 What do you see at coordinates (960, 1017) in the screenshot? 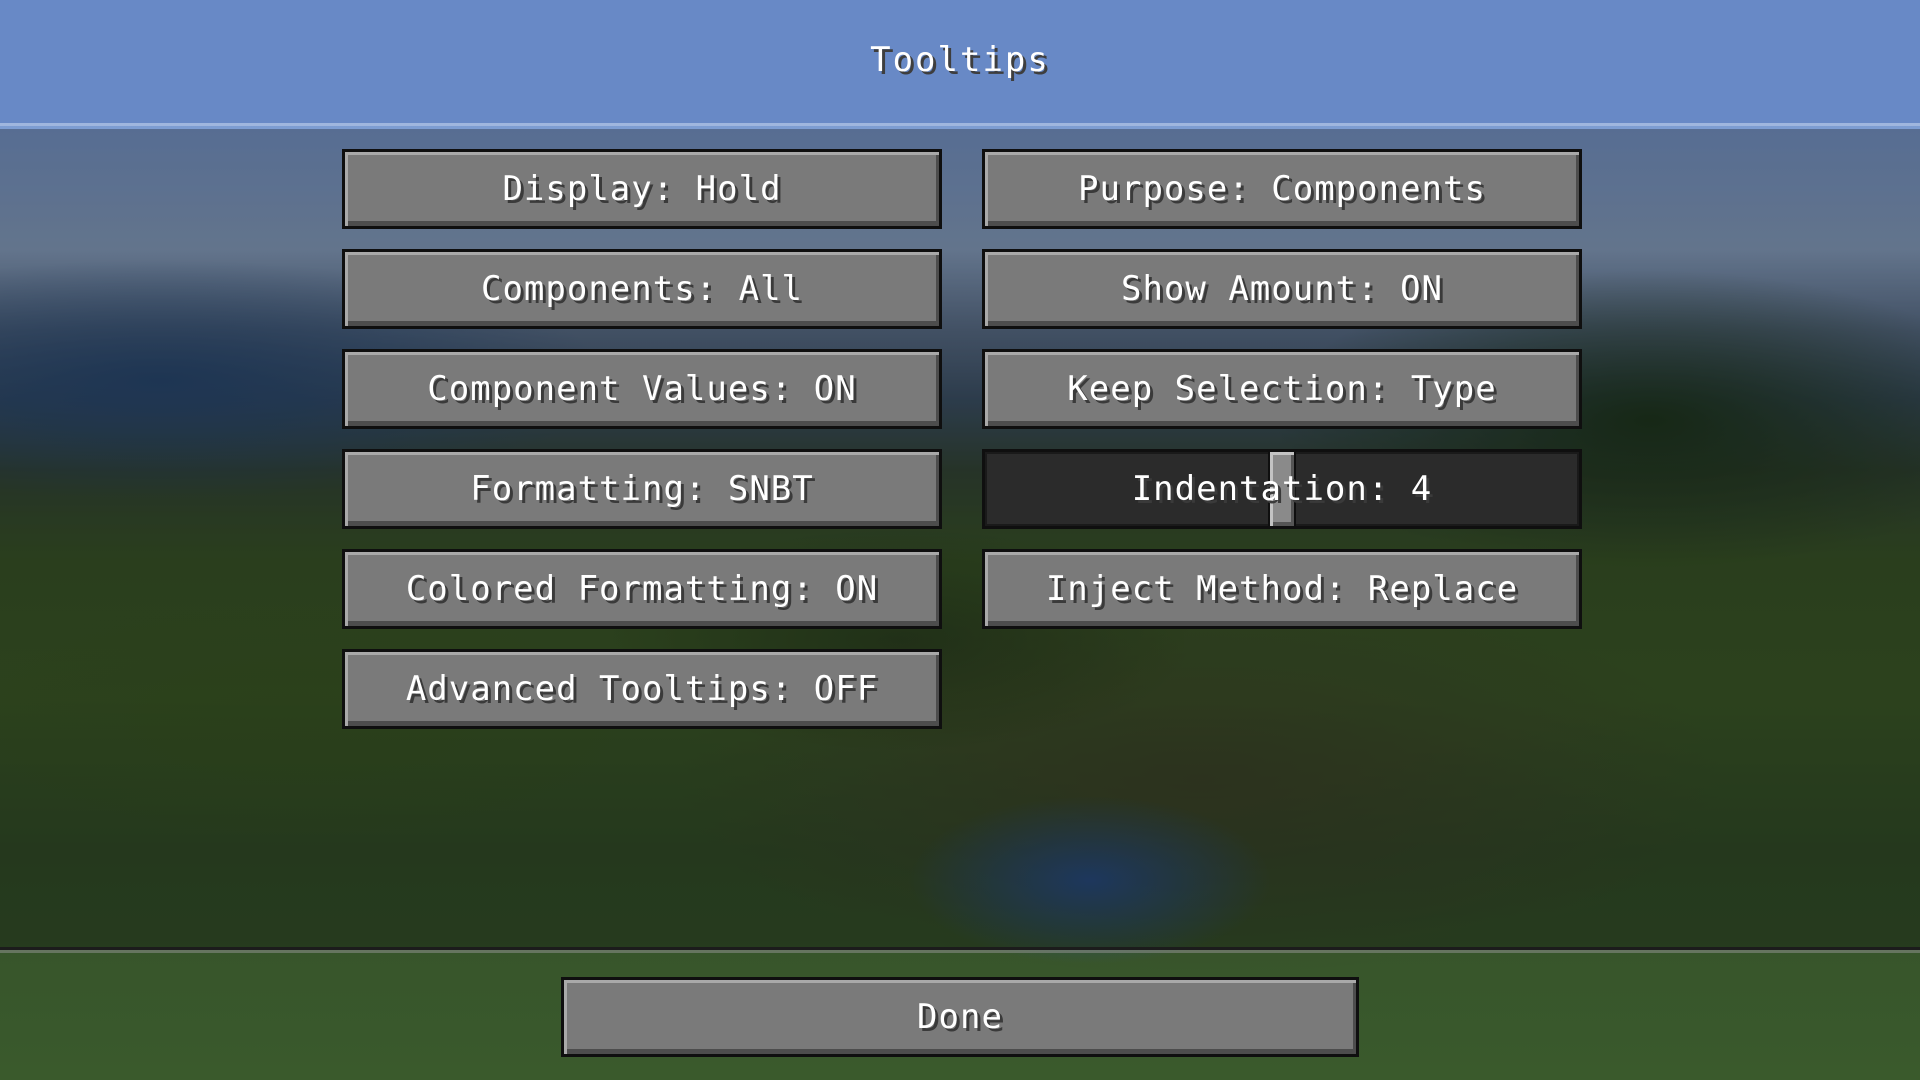
I see `done-button: Done` at bounding box center [960, 1017].